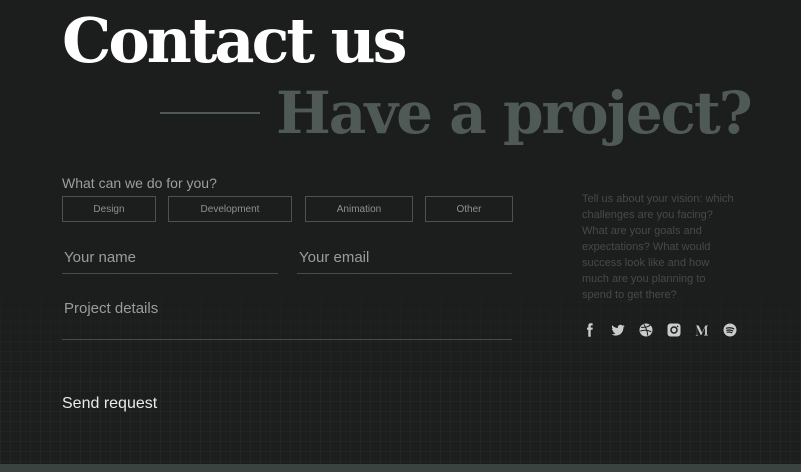  Describe the element at coordinates (210, 113) in the screenshot. I see `subtitle-dash` at that location.